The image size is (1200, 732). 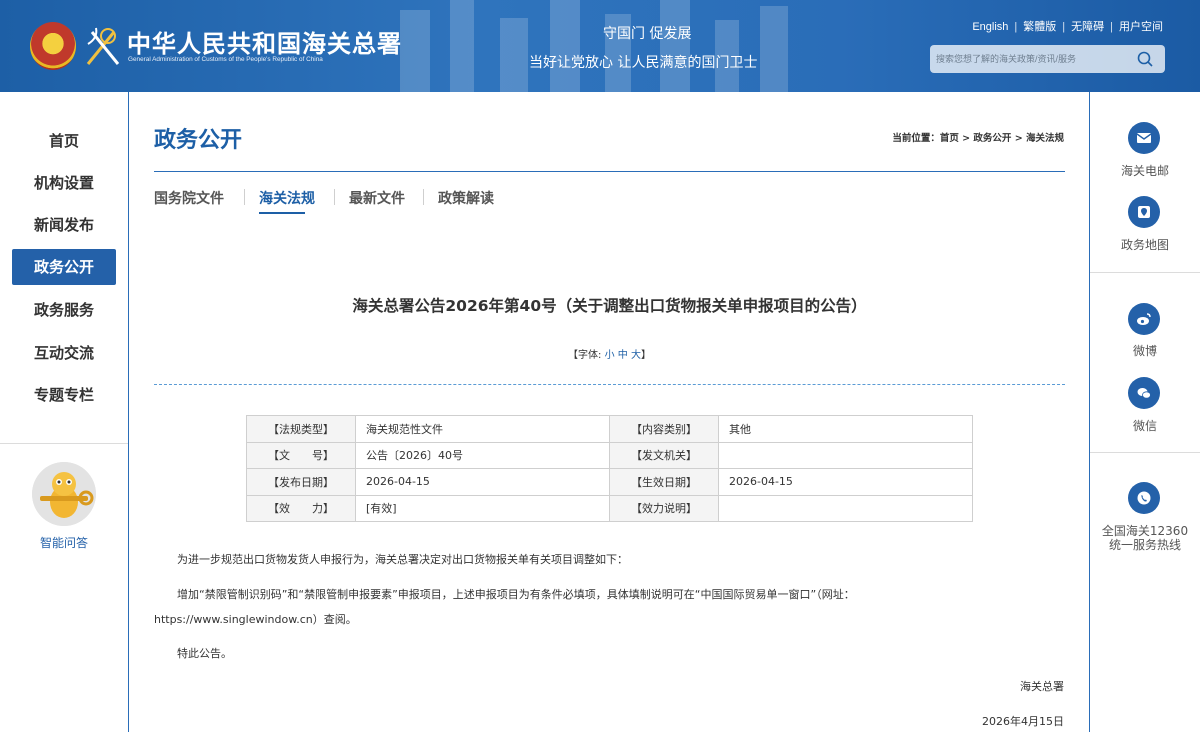 I want to click on nav-item-gov-info: 政务公开, so click(x=64, y=267).